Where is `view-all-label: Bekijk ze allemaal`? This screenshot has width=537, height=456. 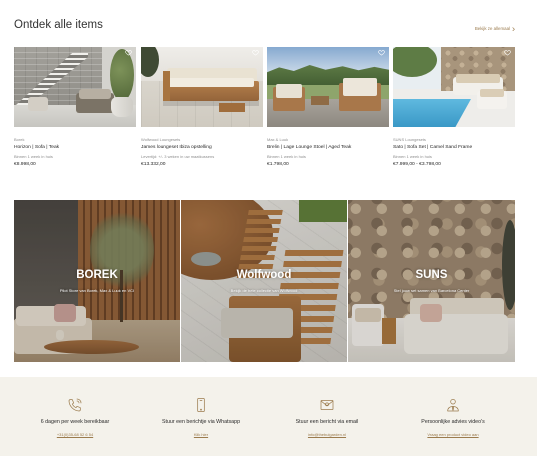 view-all-label: Bekijk ze allemaal is located at coordinates (492, 28).